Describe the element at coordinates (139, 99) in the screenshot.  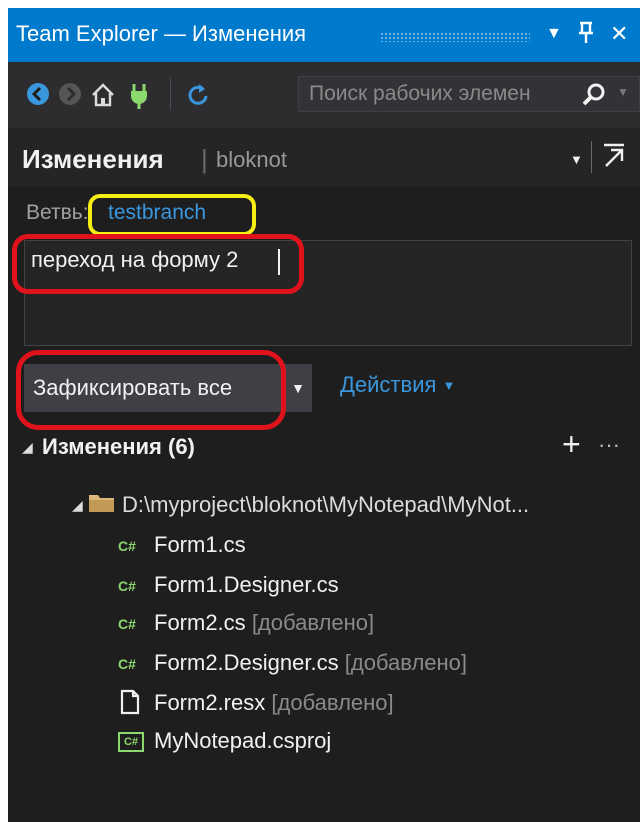
I see `connect-icon` at that location.